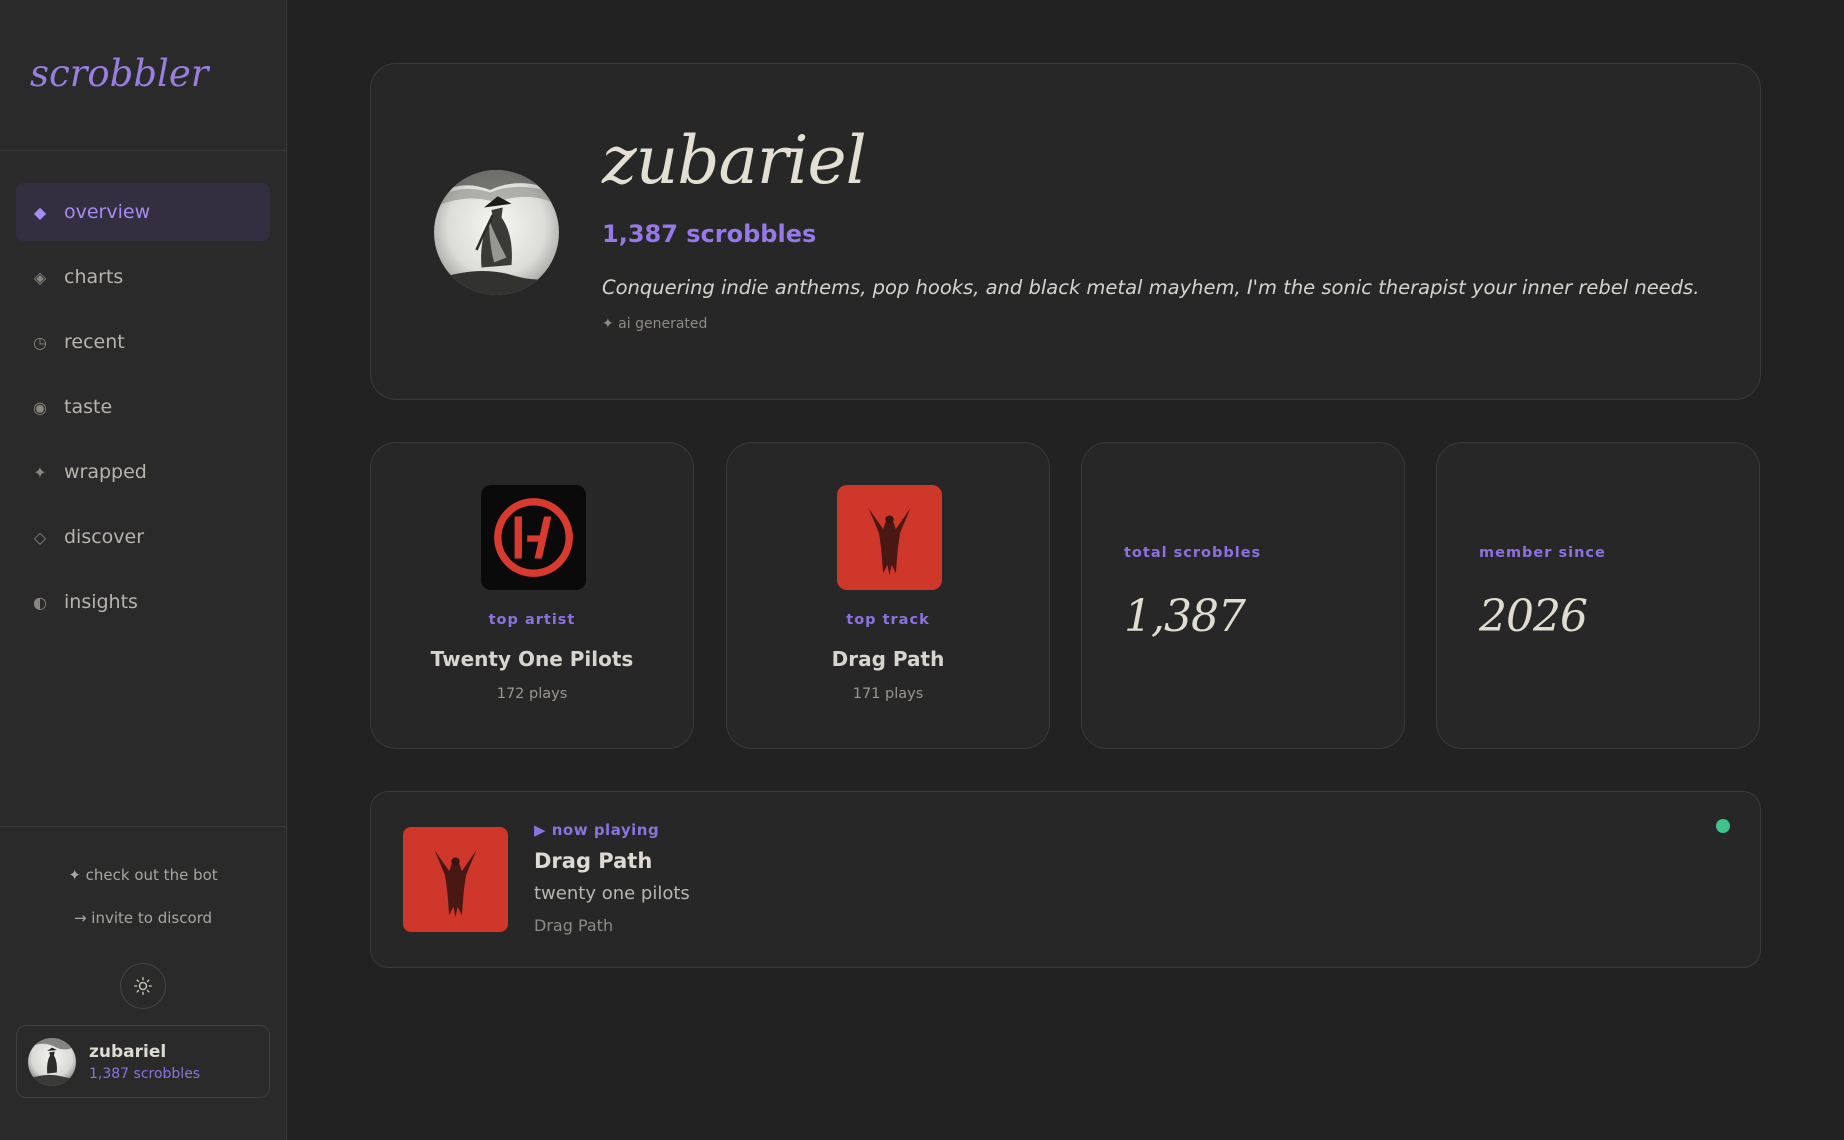 The width and height of the screenshot is (1844, 1140). I want to click on sidebar-item-label: insights, so click(101, 602).